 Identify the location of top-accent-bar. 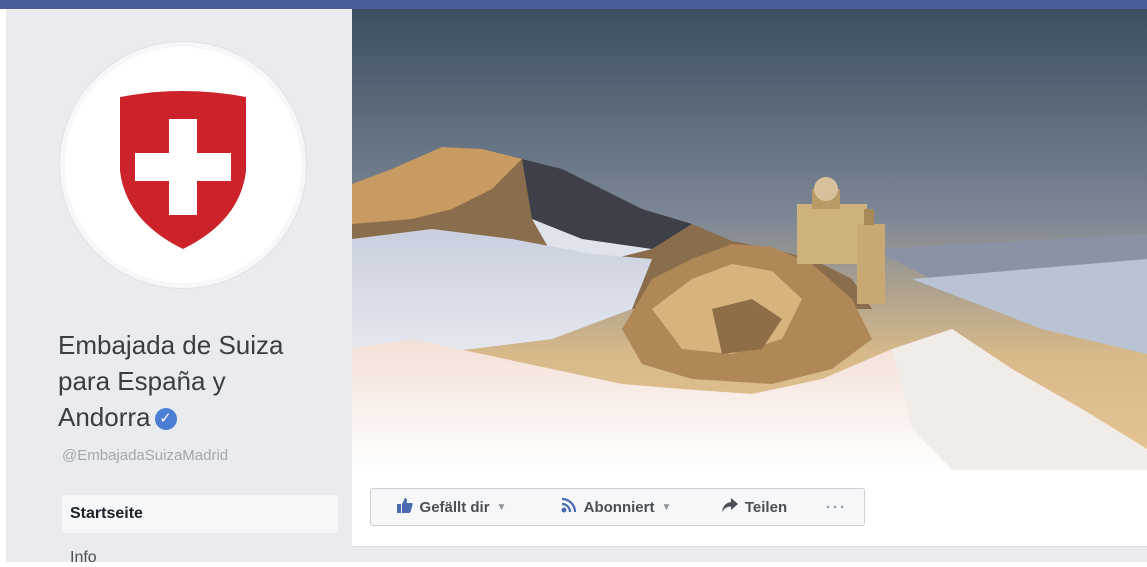
(573, 4).